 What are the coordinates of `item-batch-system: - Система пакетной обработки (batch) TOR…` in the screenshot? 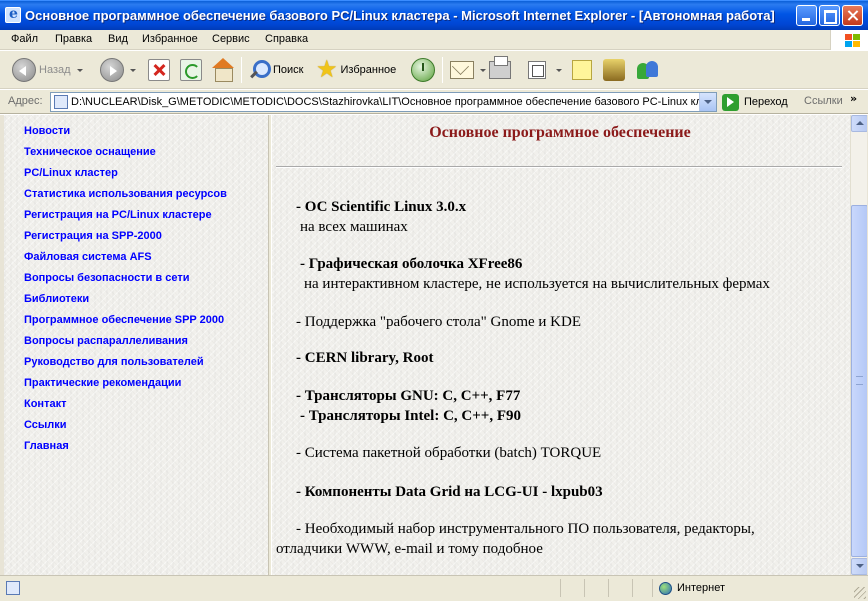 It's located at (449, 453).